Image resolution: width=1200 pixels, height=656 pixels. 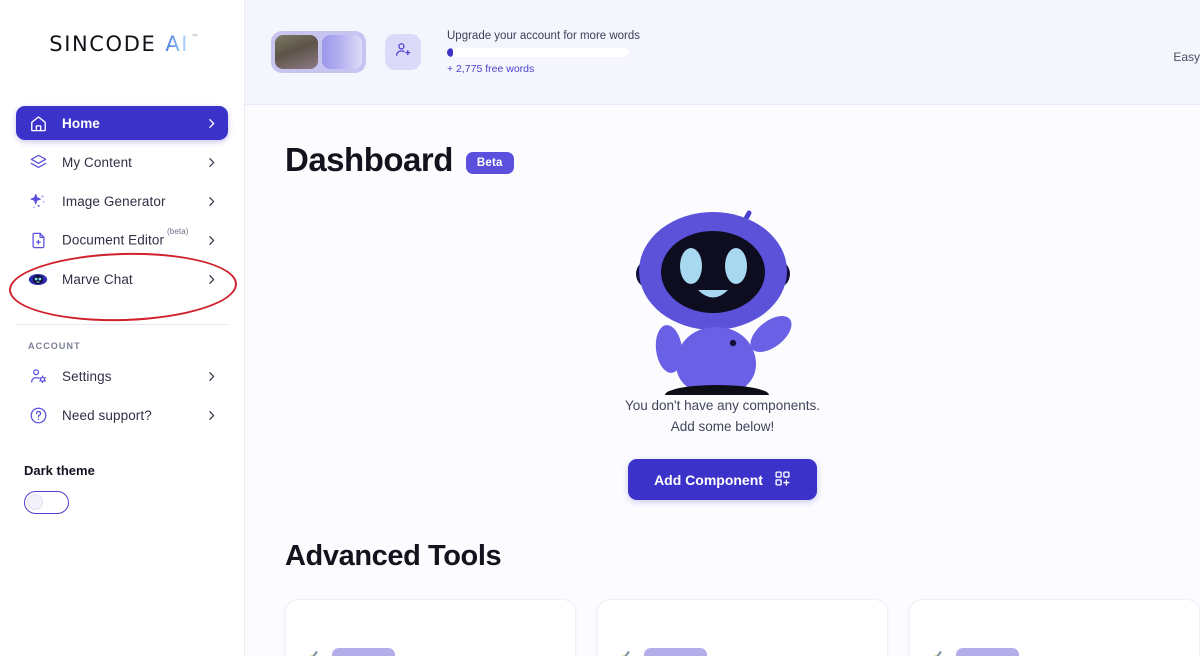 I want to click on brand-logo: SINCODE AI ™, so click(x=122, y=44).